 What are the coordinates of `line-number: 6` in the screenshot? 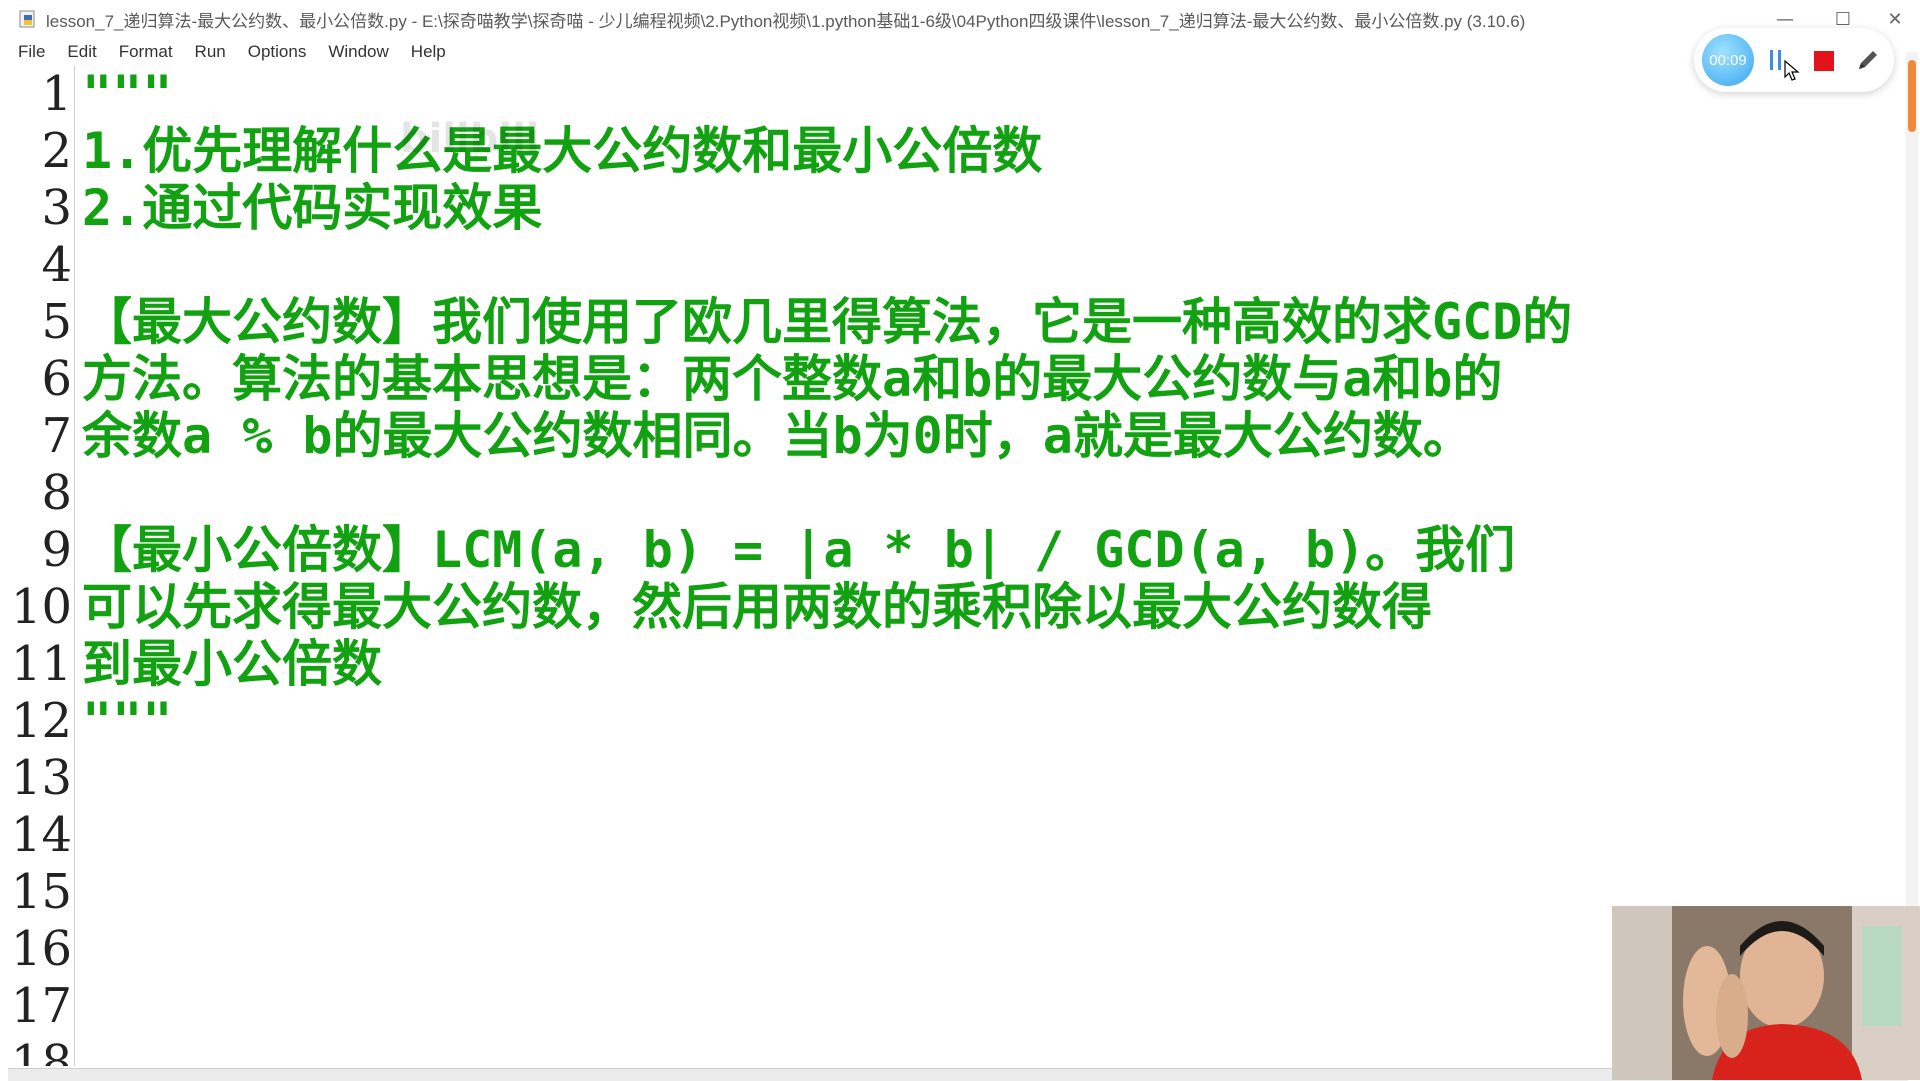 It's located at (56, 379).